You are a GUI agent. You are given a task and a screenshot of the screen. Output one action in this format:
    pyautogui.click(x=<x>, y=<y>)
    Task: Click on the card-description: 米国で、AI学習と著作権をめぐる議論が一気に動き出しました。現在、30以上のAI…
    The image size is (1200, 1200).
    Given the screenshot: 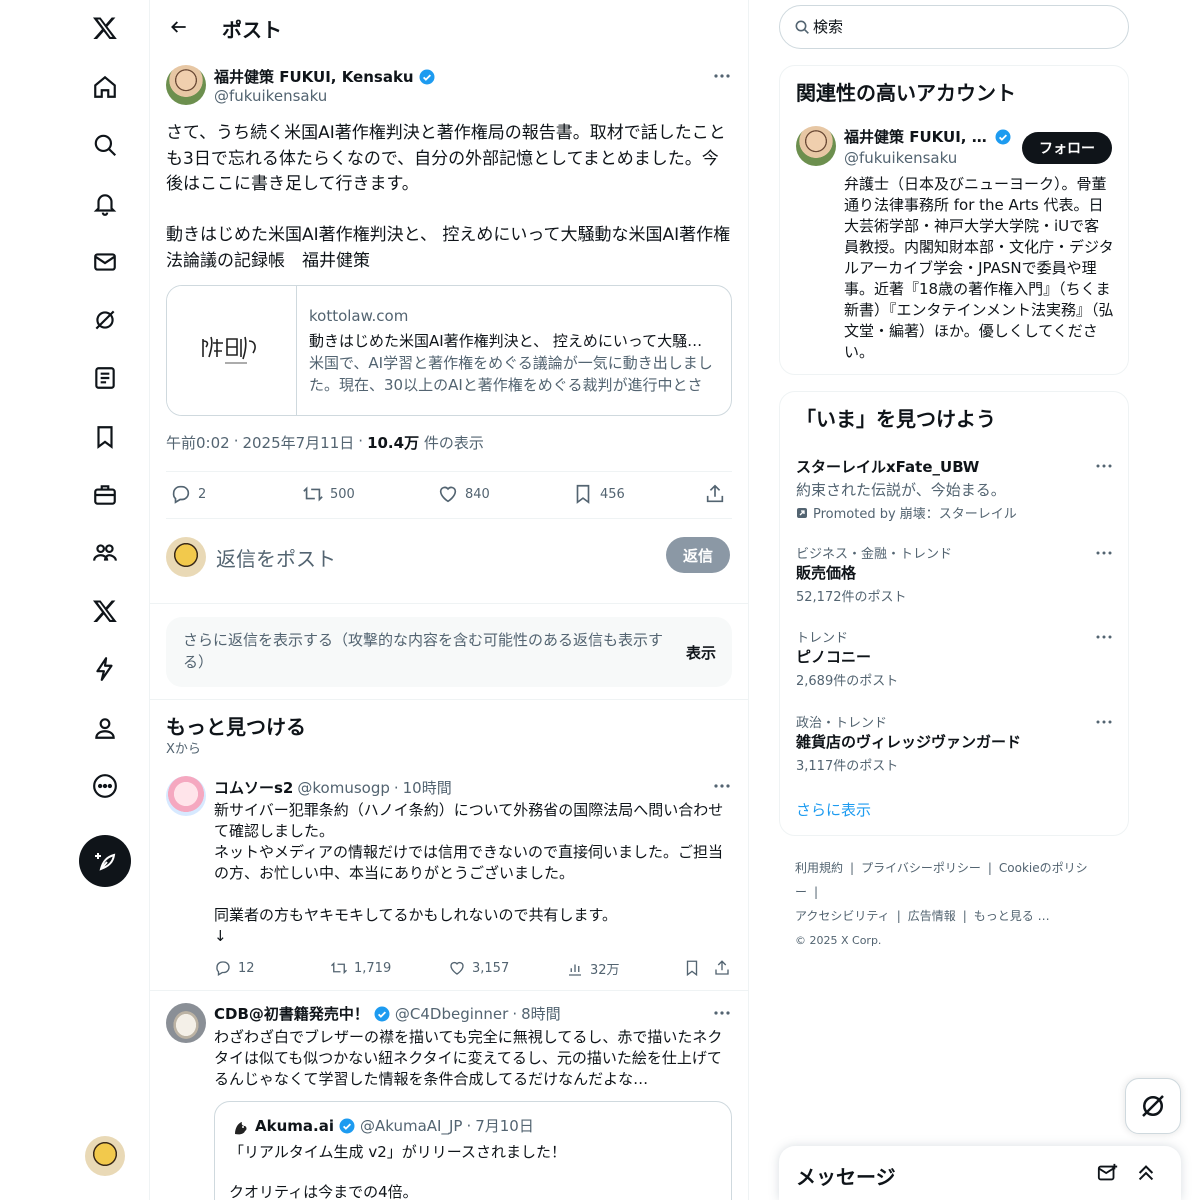 What is the action you would take?
    pyautogui.click(x=511, y=374)
    